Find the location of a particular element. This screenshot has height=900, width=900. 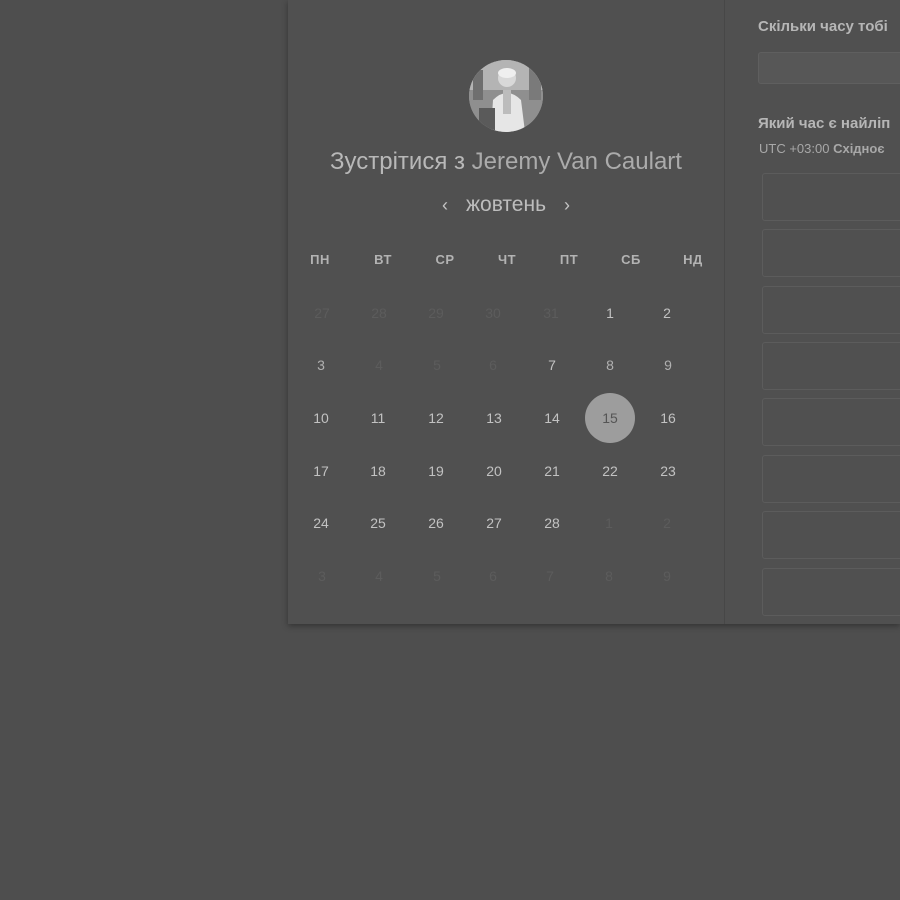

calendar-day: 9 is located at coordinates (668, 365).